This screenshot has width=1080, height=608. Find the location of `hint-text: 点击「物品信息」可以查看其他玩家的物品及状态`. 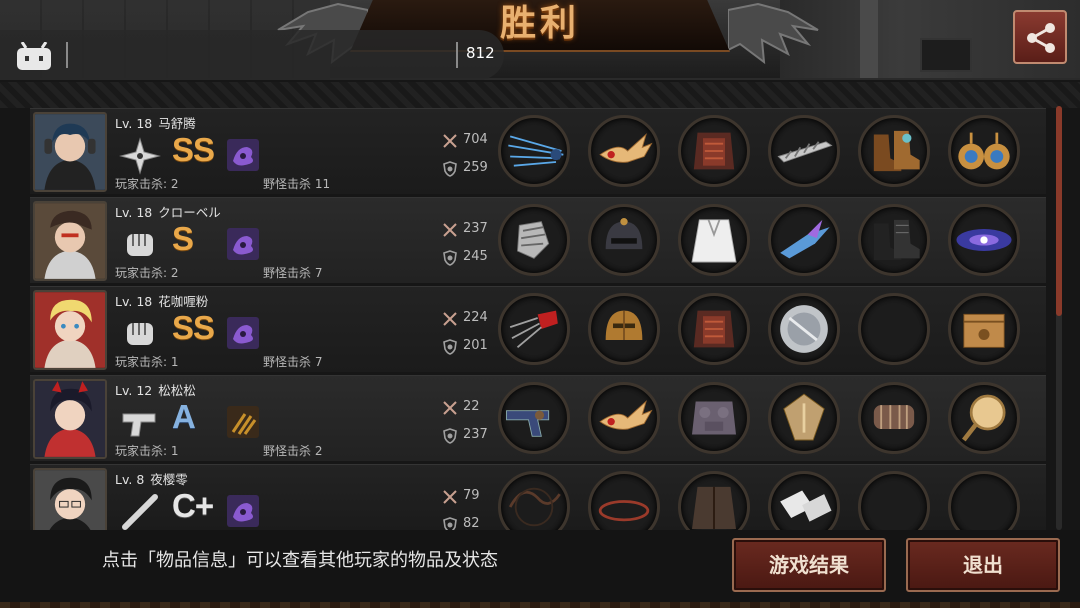

hint-text: 点击「物品信息」可以查看其他玩家的物品及状态 is located at coordinates (300, 560).